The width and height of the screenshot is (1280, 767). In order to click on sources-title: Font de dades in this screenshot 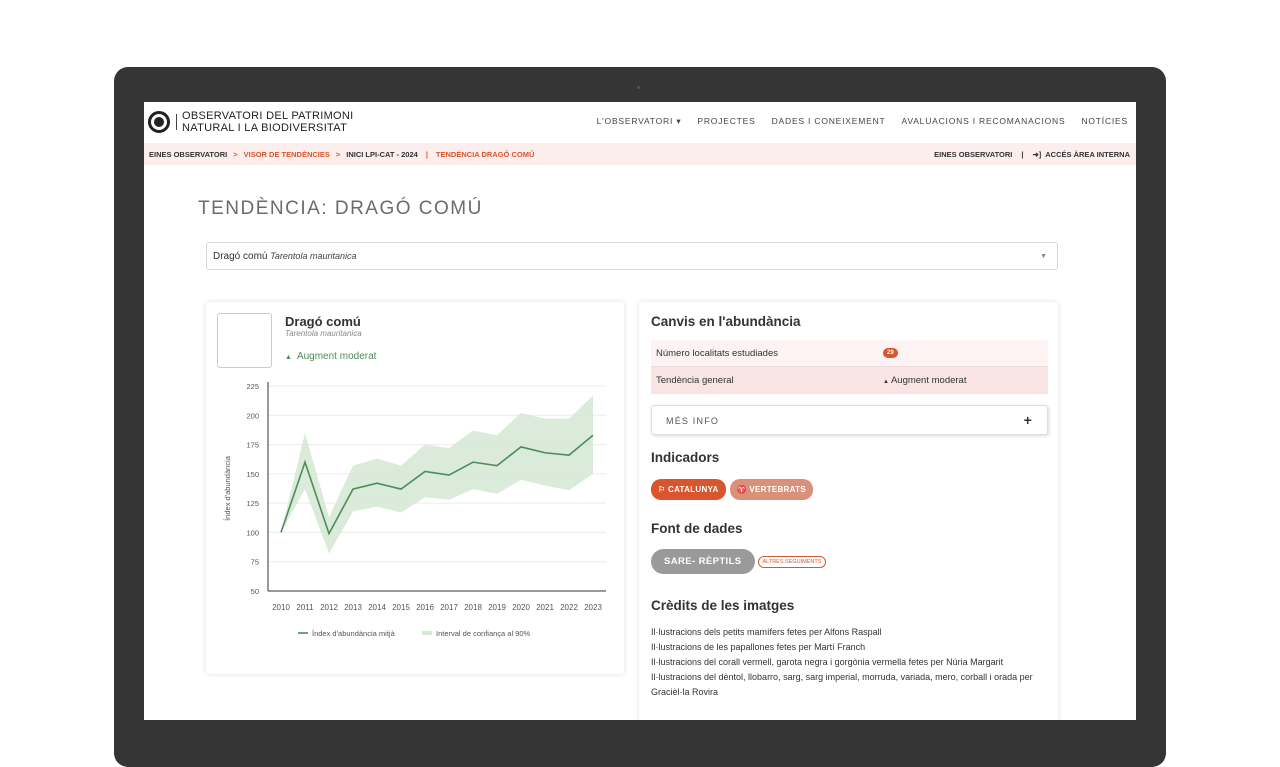, I will do `click(697, 528)`.